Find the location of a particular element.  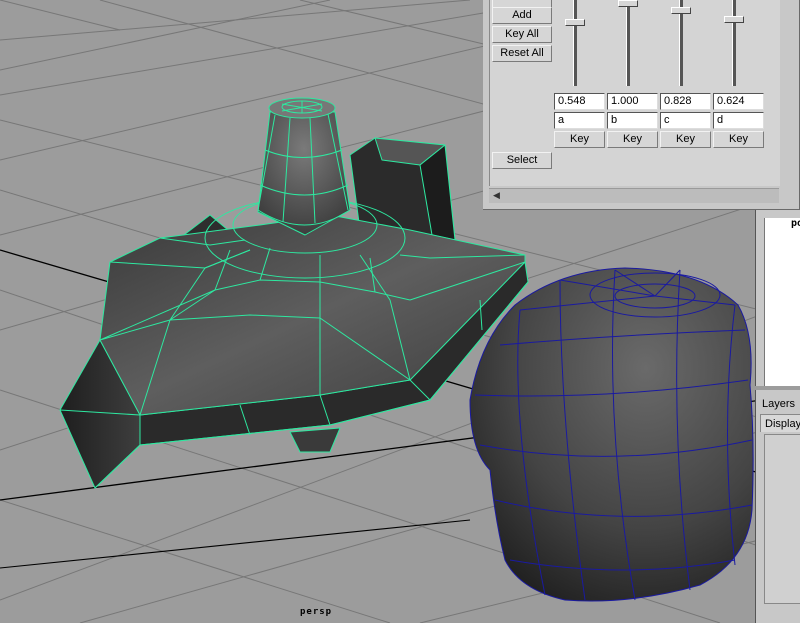

weight-field-c: 0.828 is located at coordinates (685, 101).